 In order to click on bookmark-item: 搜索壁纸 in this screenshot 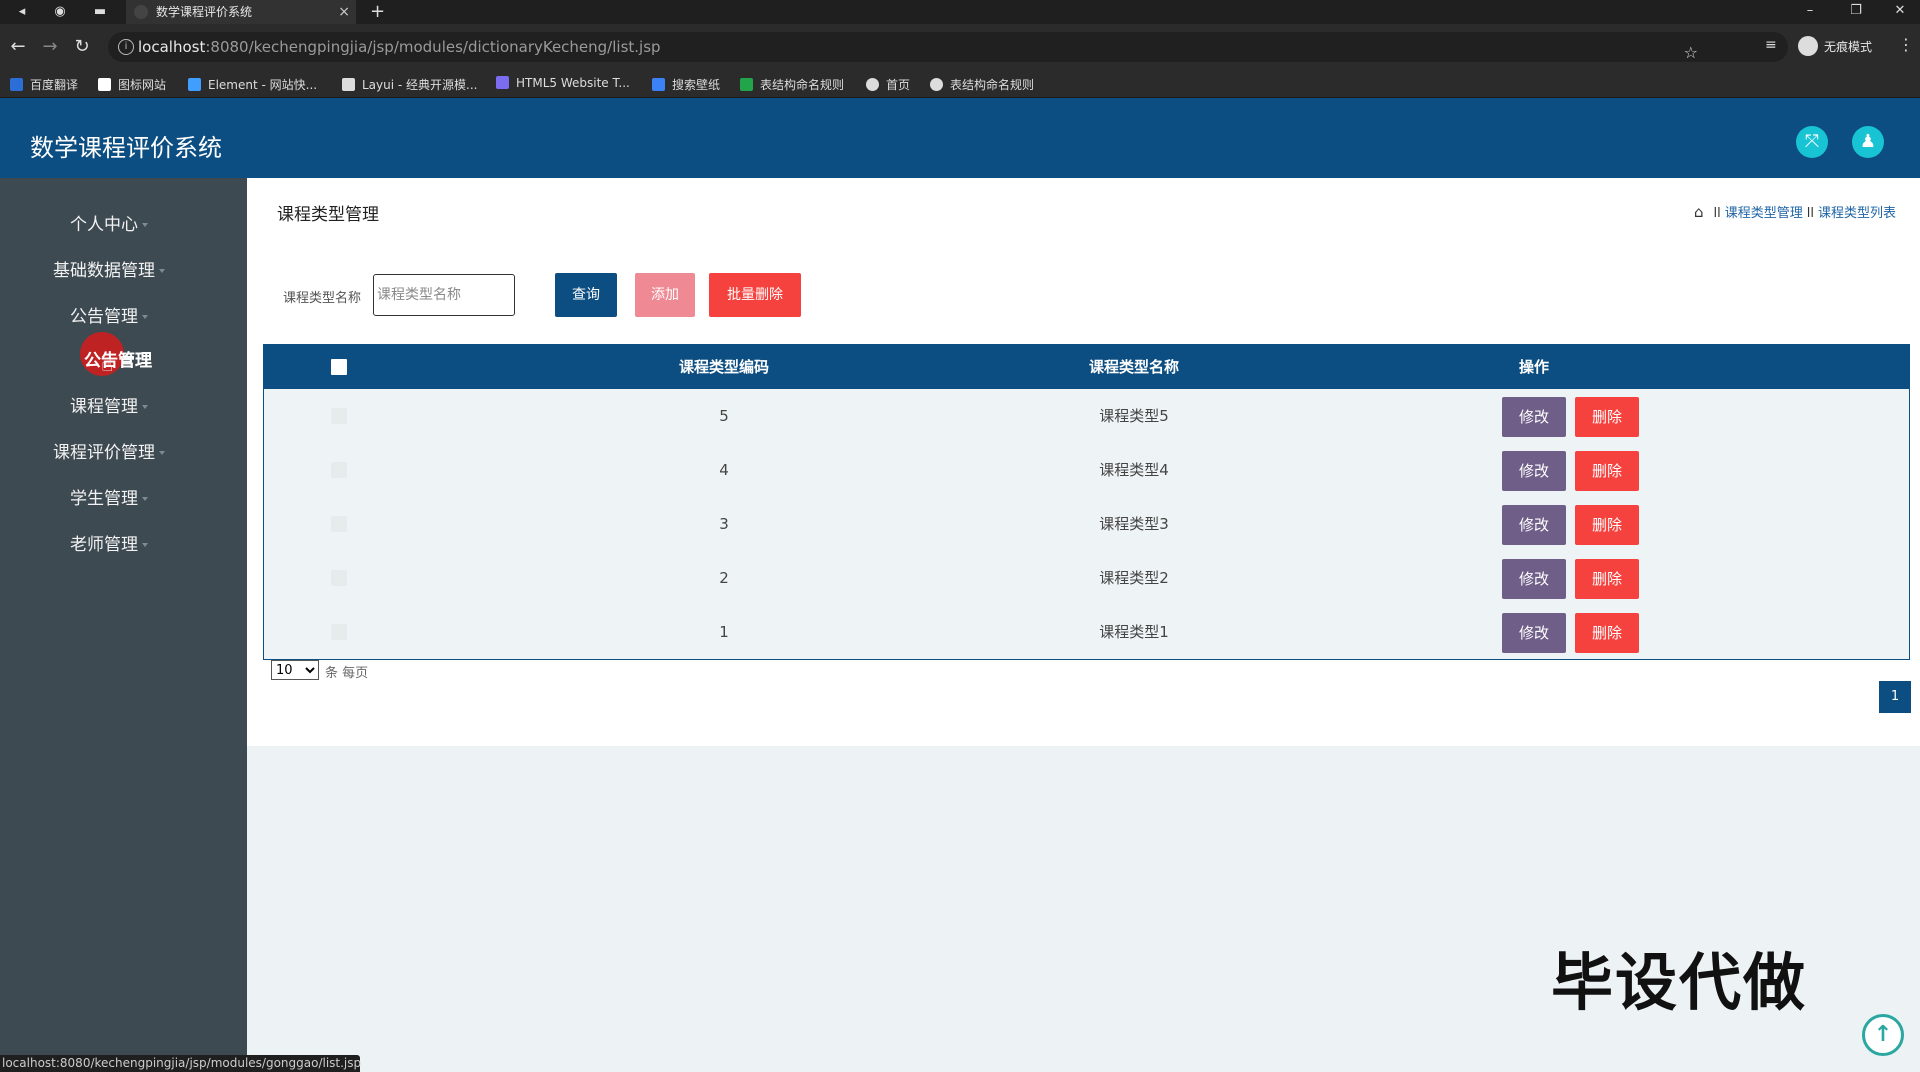, I will do `click(686, 84)`.